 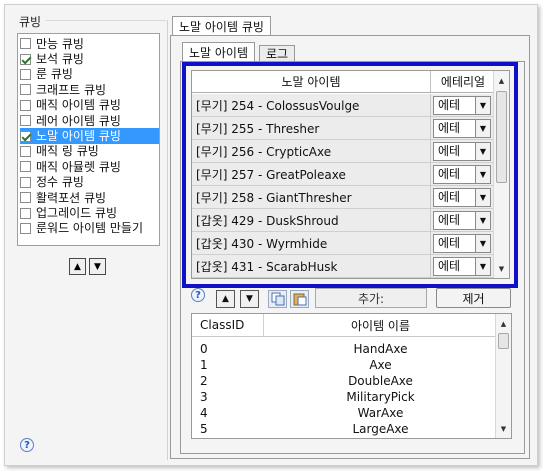 What do you see at coordinates (343, 174) in the screenshot?
I see `grid-row: [무기] 257 - GreatPoleaxe 에테 ▼` at bounding box center [343, 174].